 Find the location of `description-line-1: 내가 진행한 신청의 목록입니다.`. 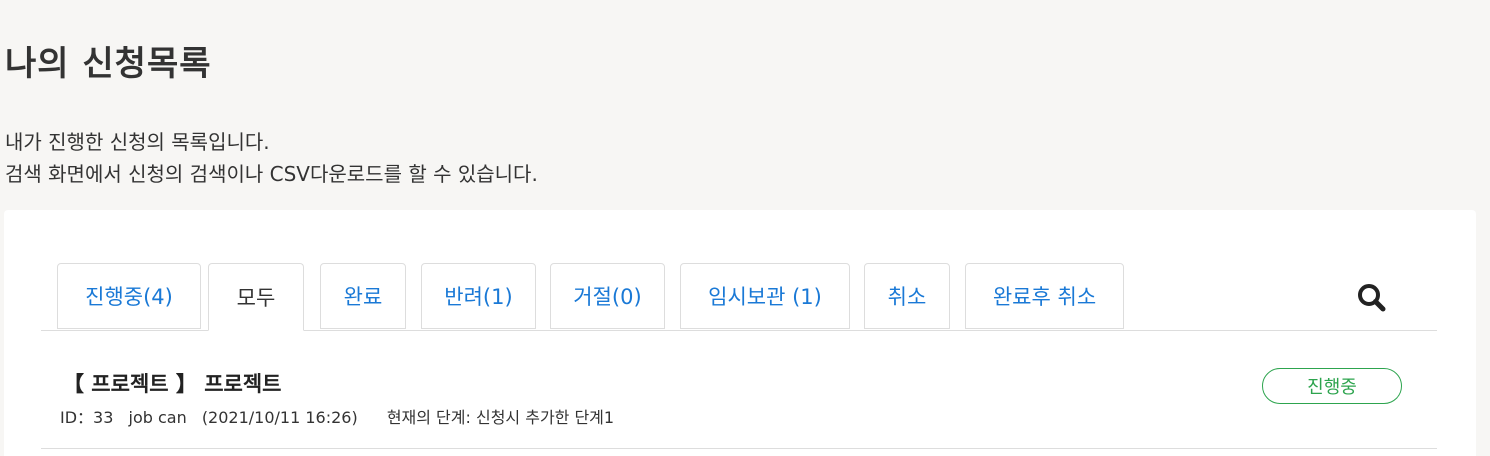

description-line-1: 내가 진행한 신청의 목록입니다. is located at coordinates (137, 142).